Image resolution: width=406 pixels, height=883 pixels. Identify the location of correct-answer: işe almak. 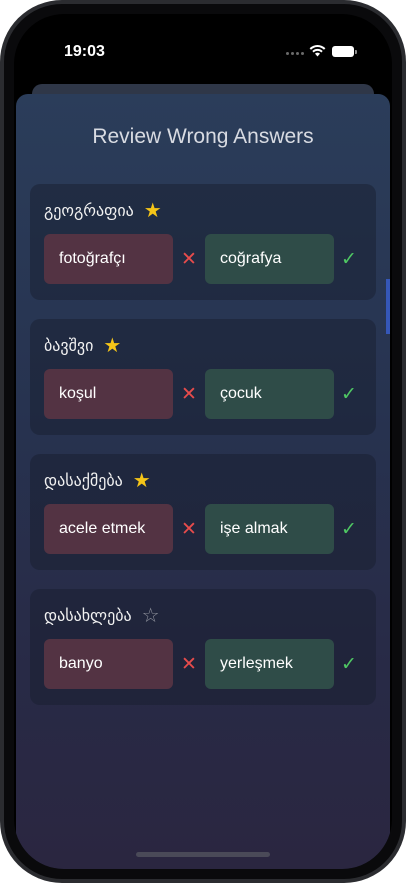
(269, 529).